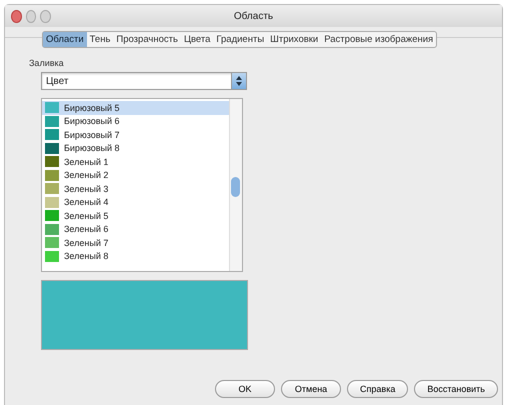 The width and height of the screenshot is (507, 405). I want to click on scroll-thumb, so click(235, 187).